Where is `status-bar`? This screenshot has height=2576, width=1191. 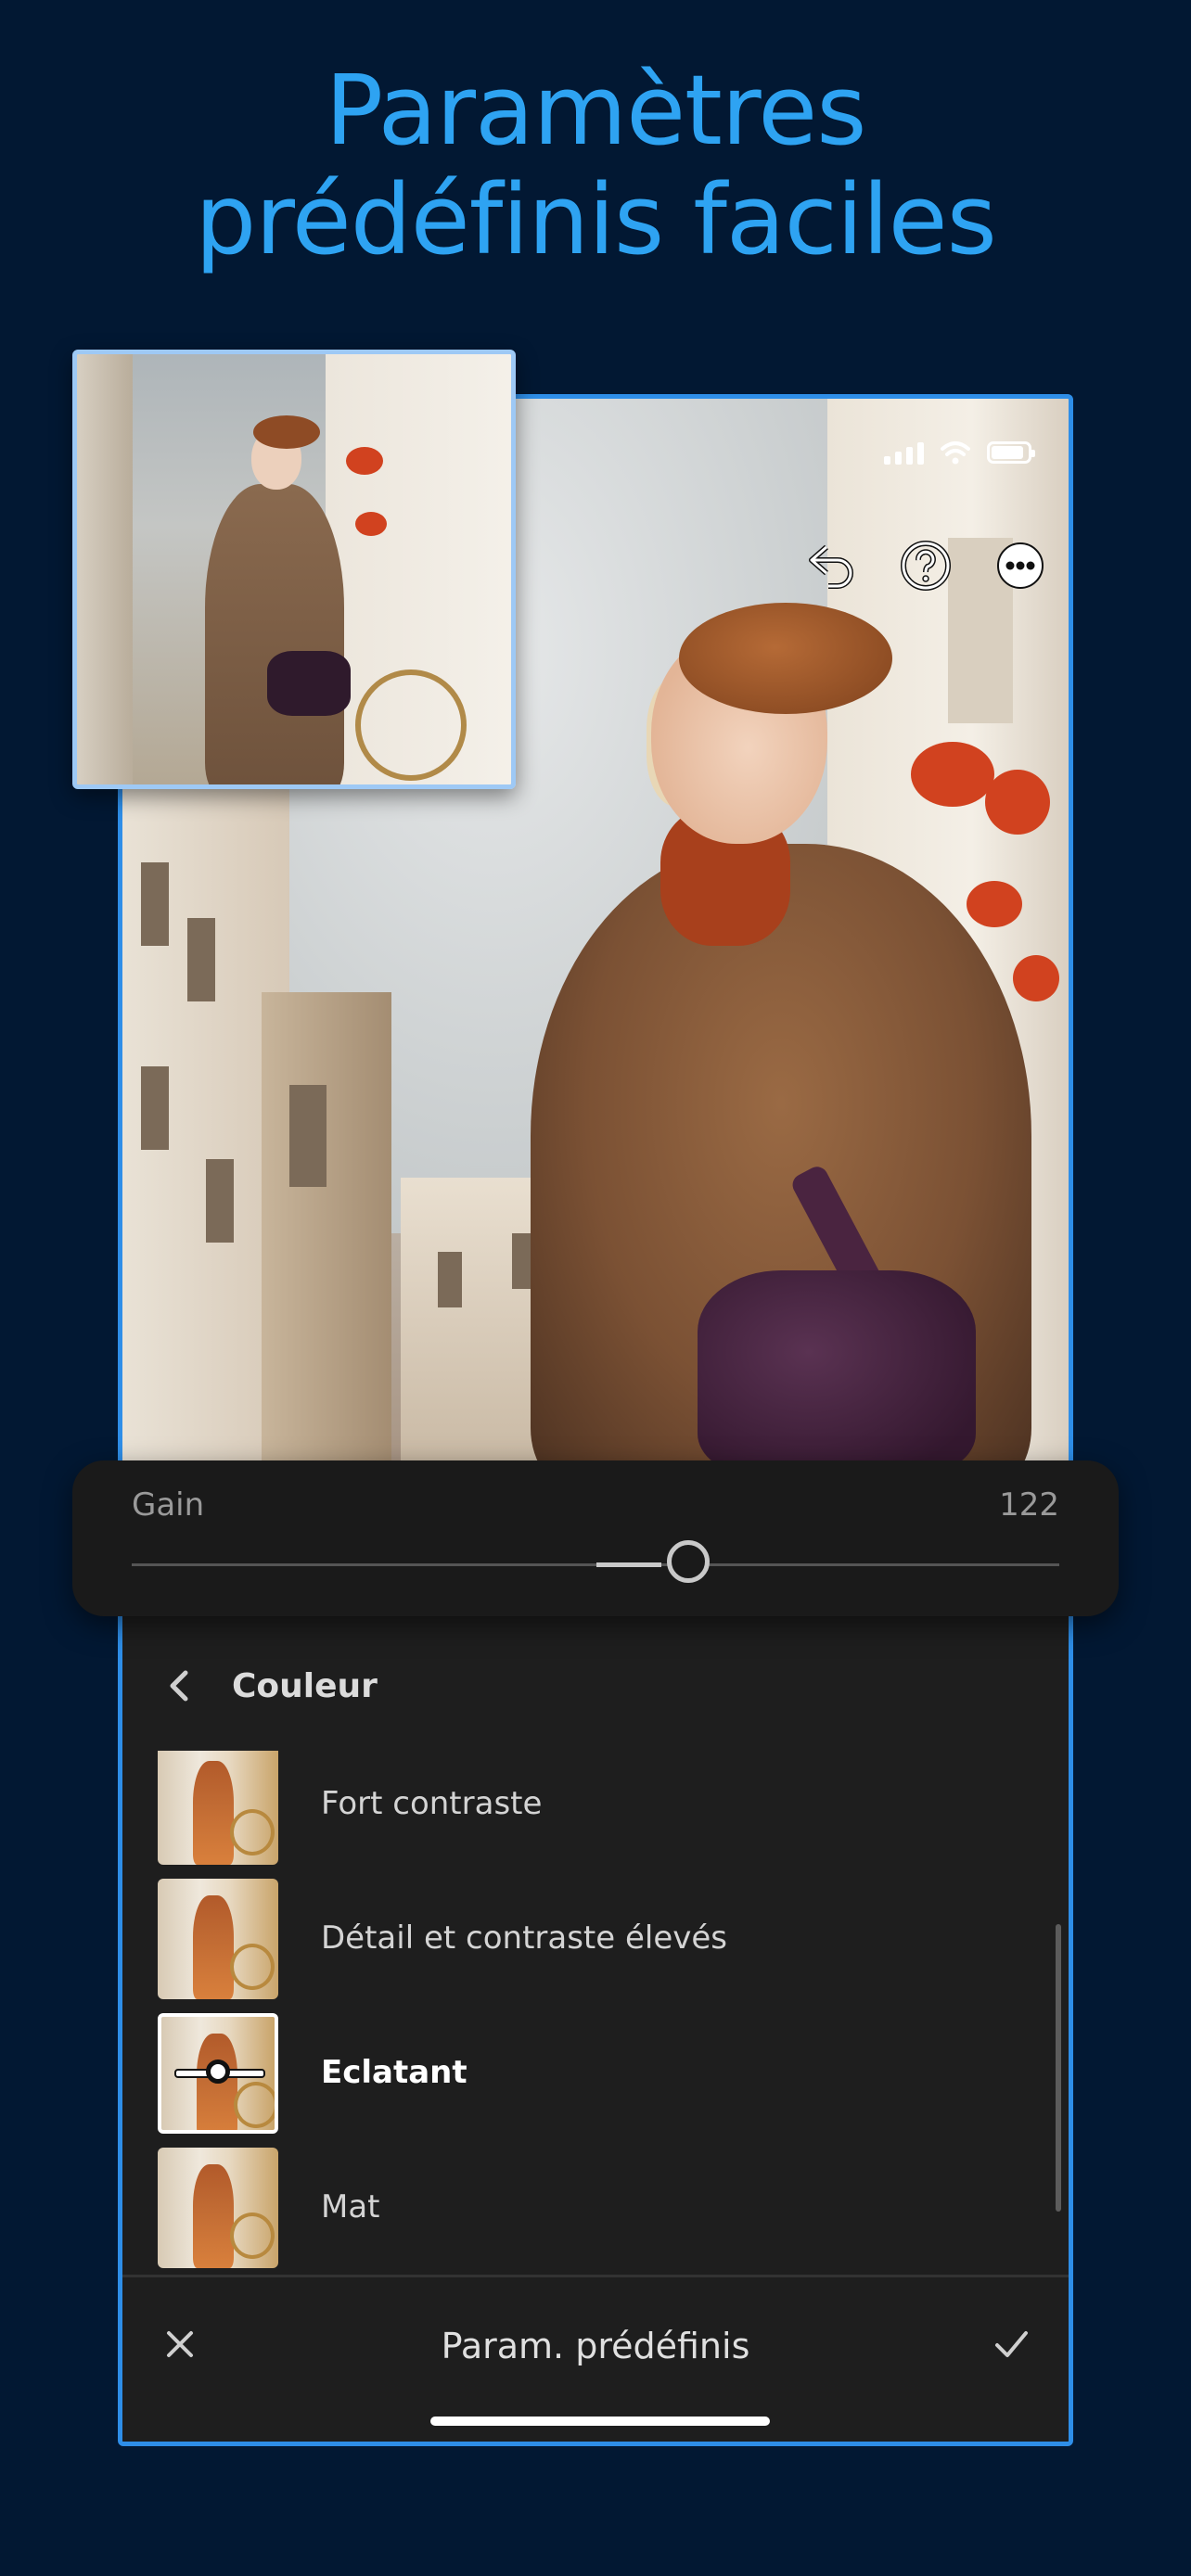
status-bar is located at coordinates (959, 452).